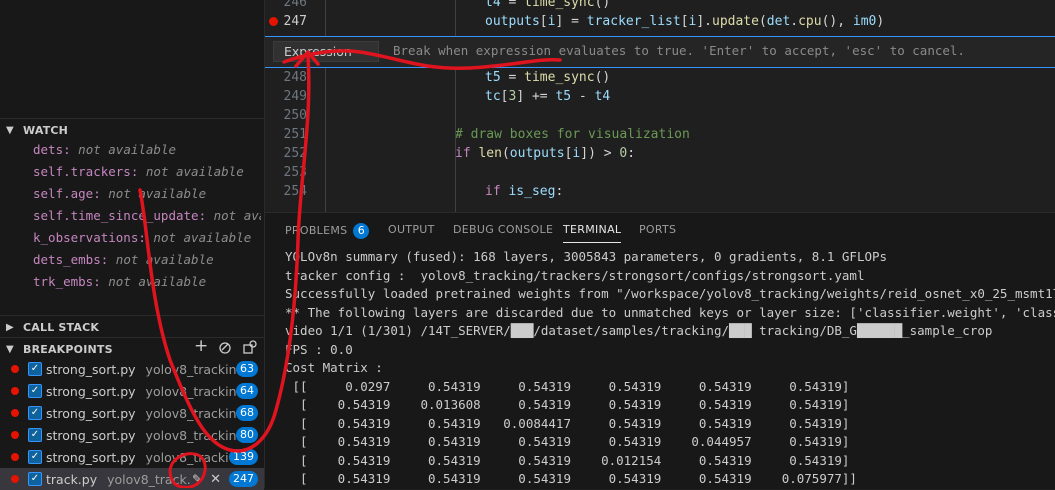  I want to click on line-number: 251, so click(295, 134).